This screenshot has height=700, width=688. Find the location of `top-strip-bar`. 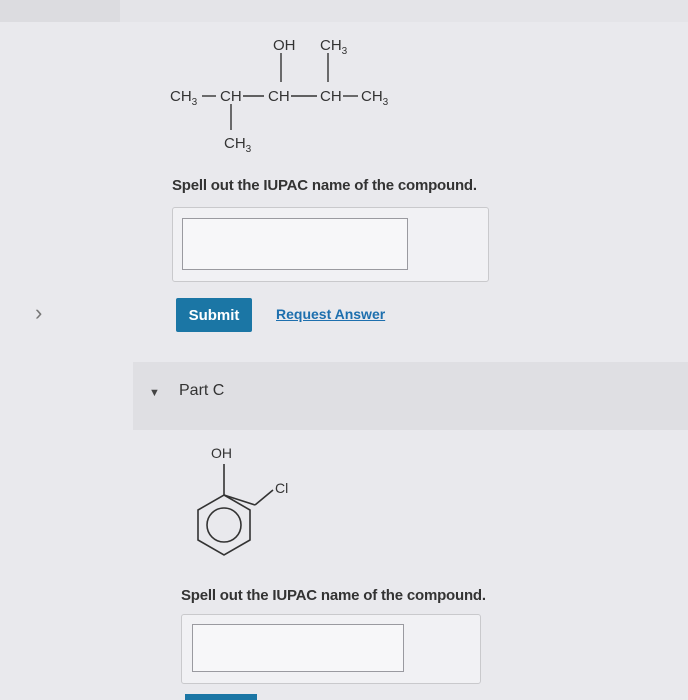

top-strip-bar is located at coordinates (404, 11).